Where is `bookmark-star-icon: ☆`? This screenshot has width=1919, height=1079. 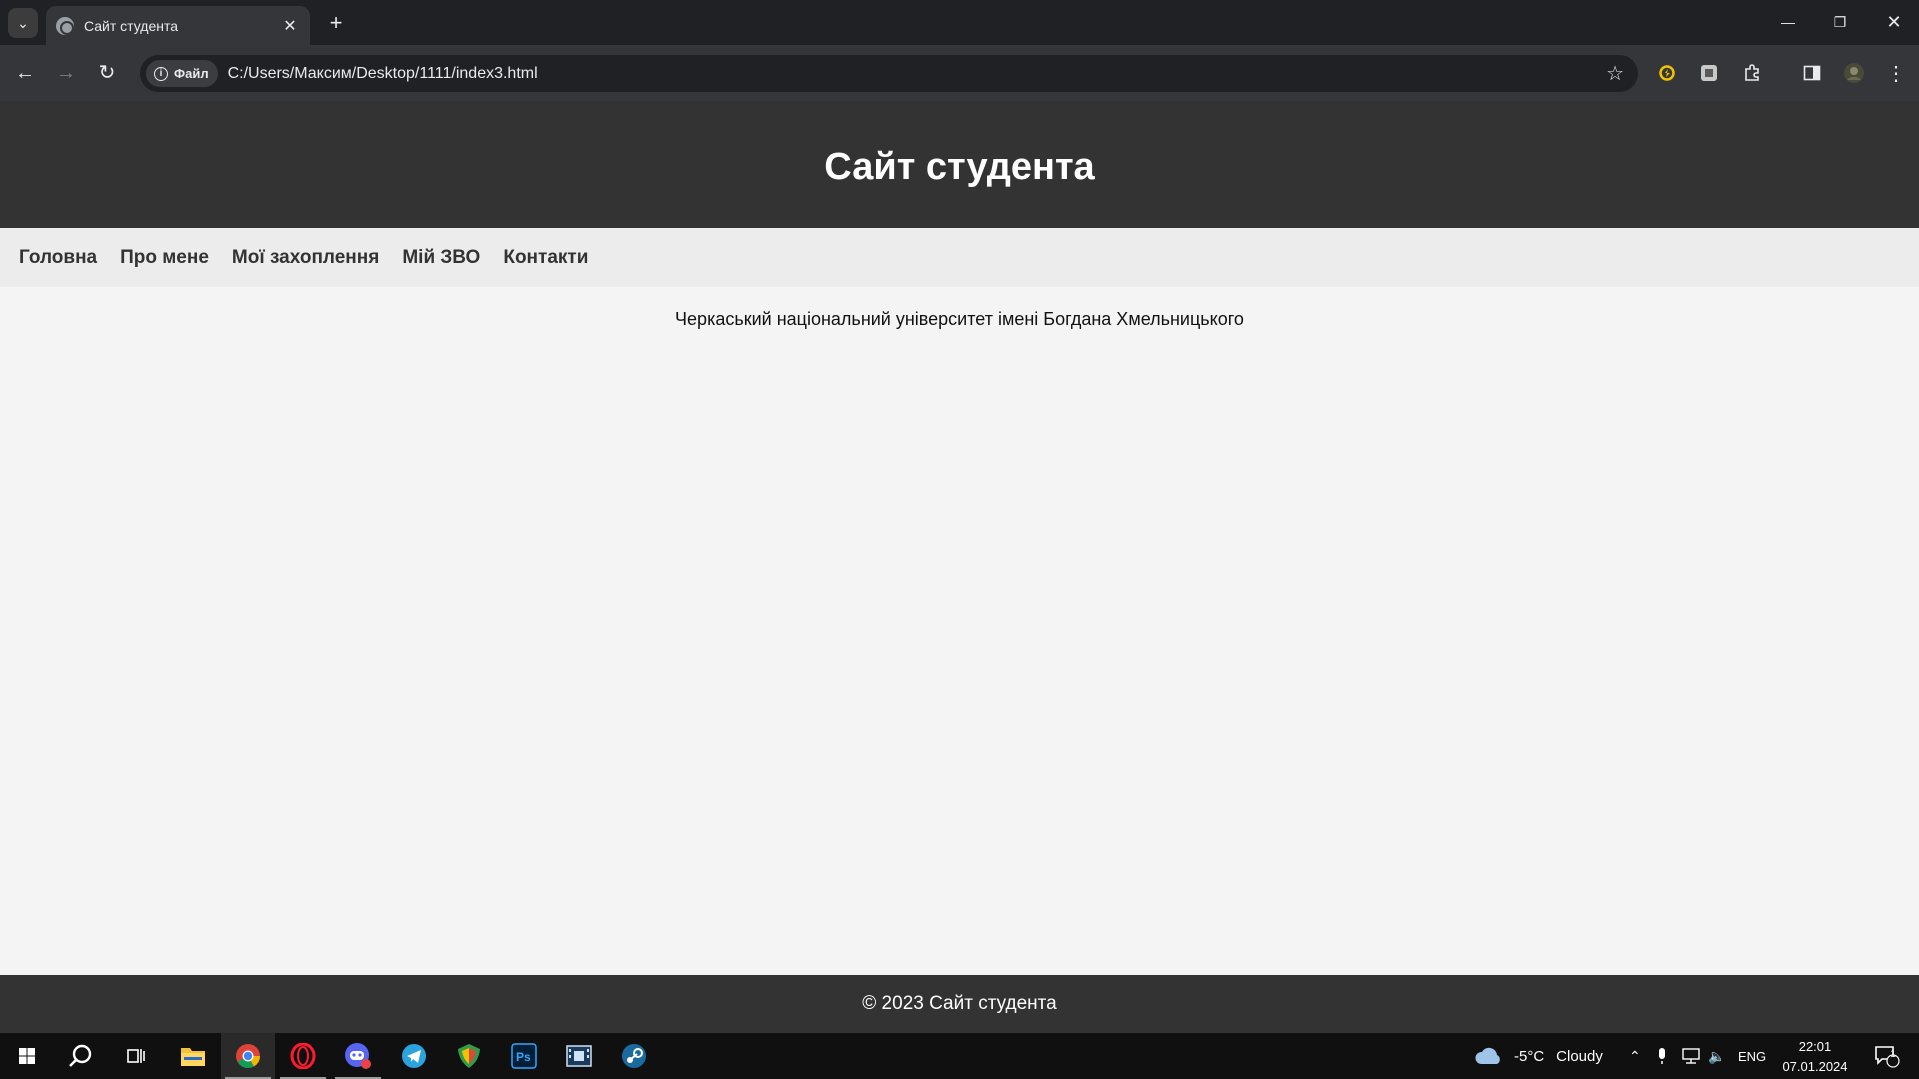 bookmark-star-icon: ☆ is located at coordinates (1615, 73).